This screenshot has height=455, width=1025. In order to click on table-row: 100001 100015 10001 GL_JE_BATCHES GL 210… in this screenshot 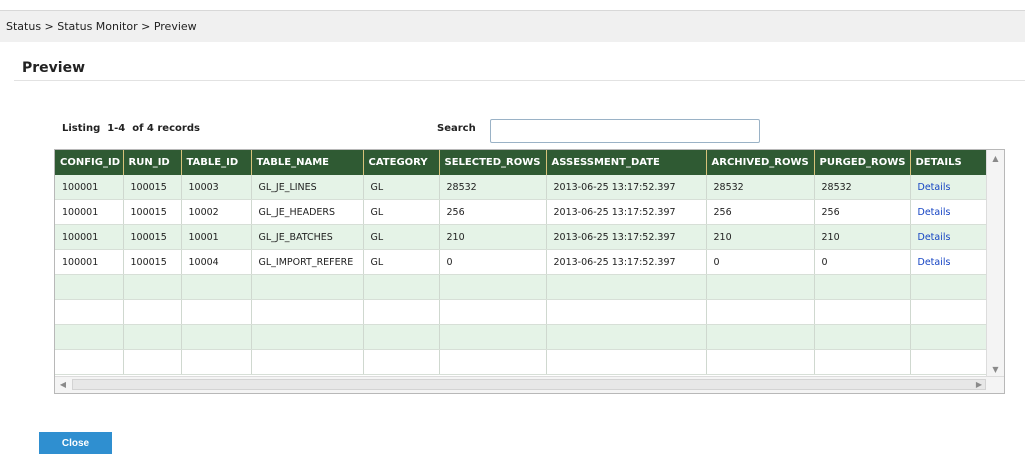, I will do `click(529, 237)`.